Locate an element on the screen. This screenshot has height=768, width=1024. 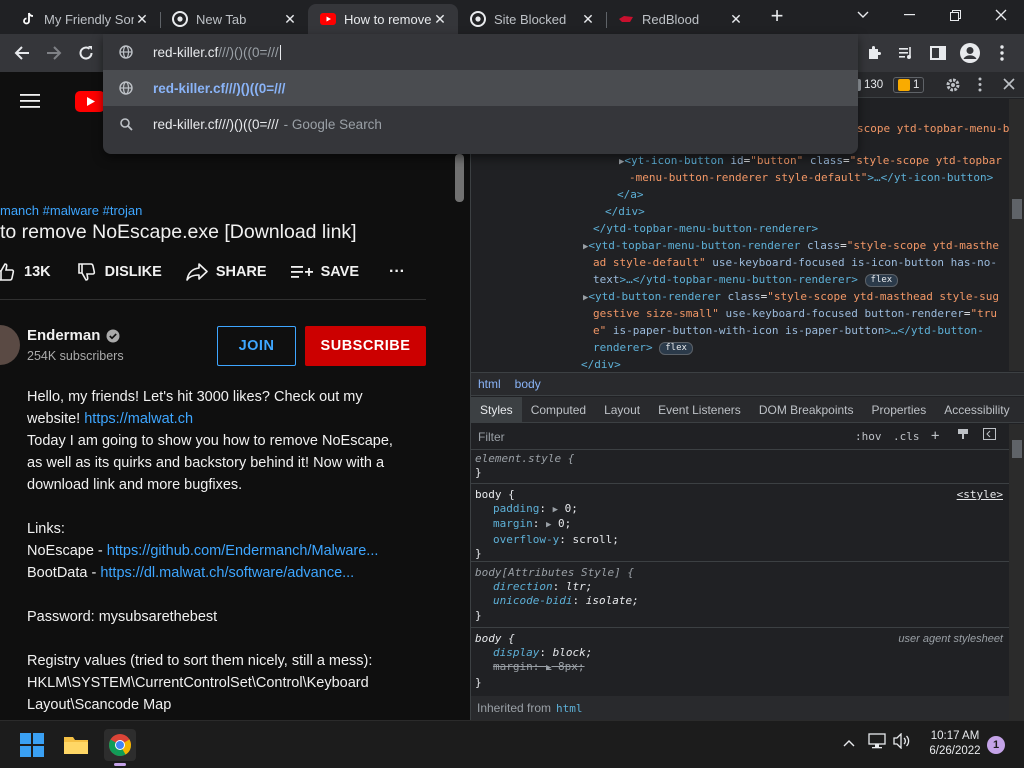
chrome-taskbar-button is located at coordinates (120, 747).